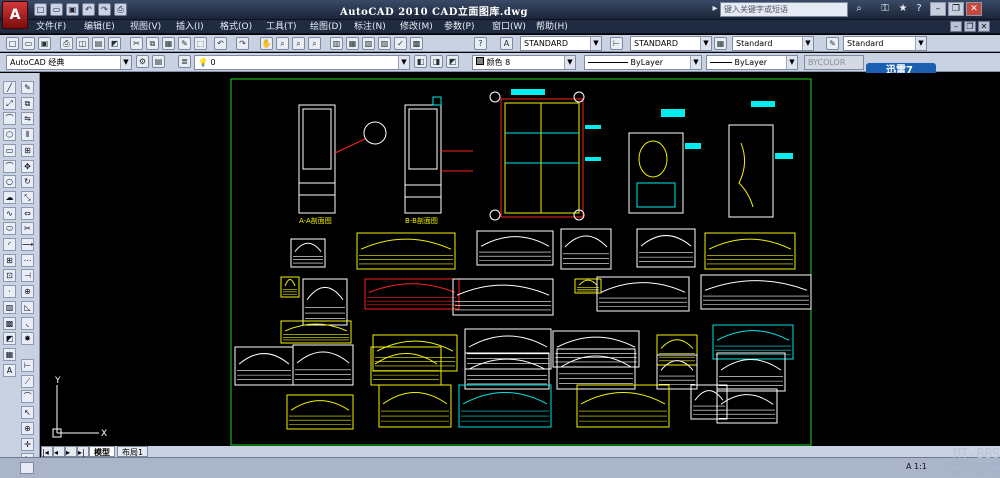 This screenshot has height=478, width=1000. I want to click on cut-icon: ✂, so click(136, 43).